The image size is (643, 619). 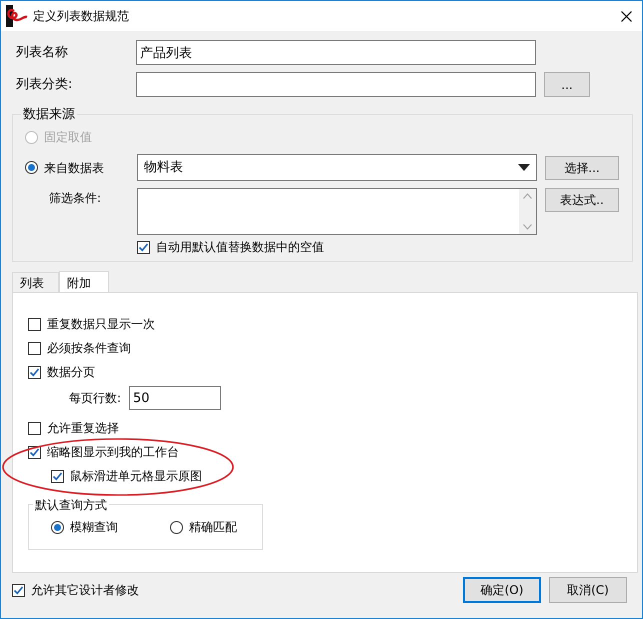 I want to click on input-field, so click(x=336, y=84).